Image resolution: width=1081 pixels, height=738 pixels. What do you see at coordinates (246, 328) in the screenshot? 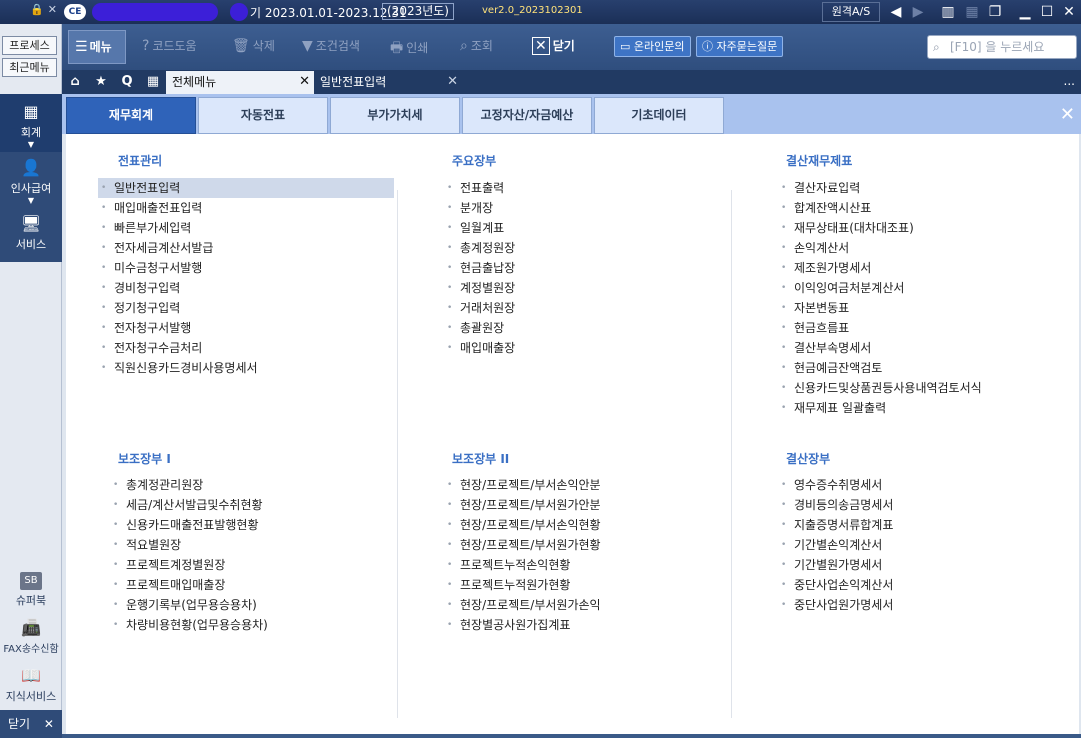
I see `menu-item: 전자청구서발행` at bounding box center [246, 328].